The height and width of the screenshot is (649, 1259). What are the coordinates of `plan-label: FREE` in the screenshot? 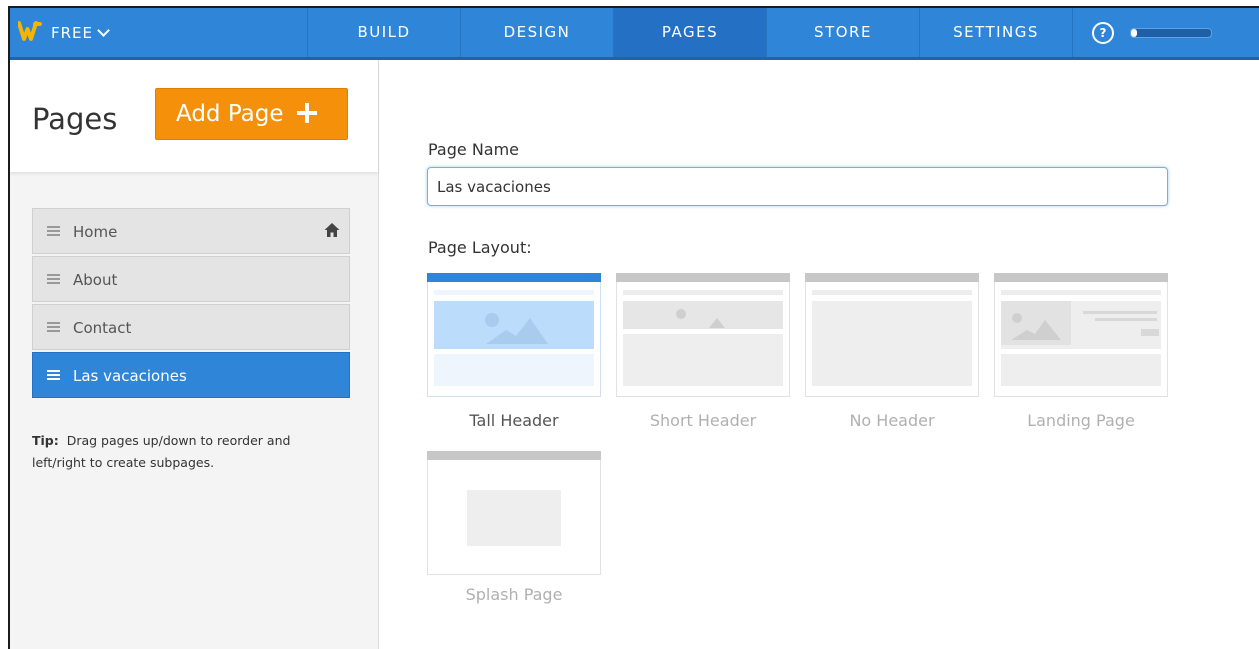 It's located at (72, 33).